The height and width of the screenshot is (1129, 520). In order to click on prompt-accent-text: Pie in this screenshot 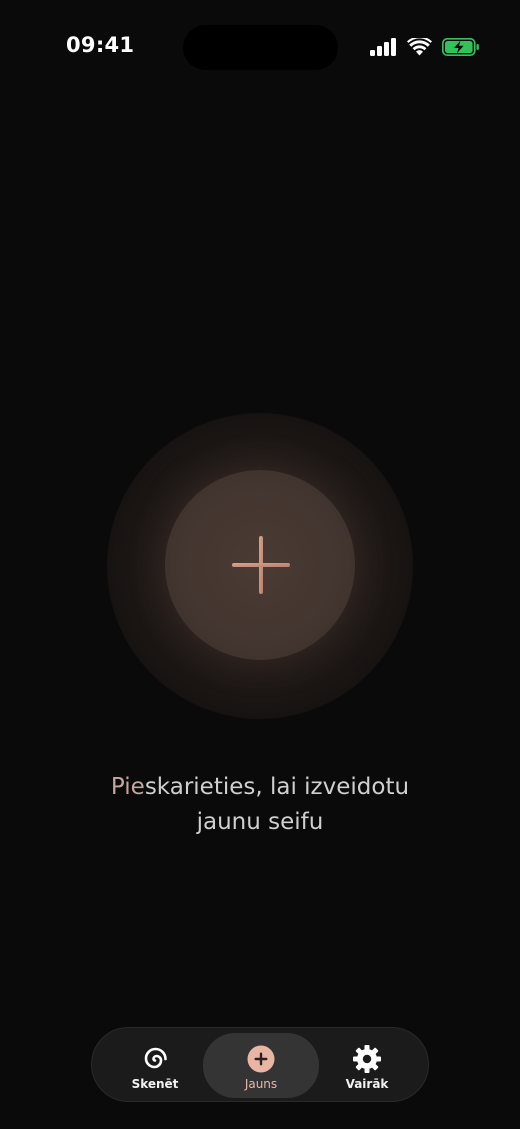, I will do `click(127, 787)`.